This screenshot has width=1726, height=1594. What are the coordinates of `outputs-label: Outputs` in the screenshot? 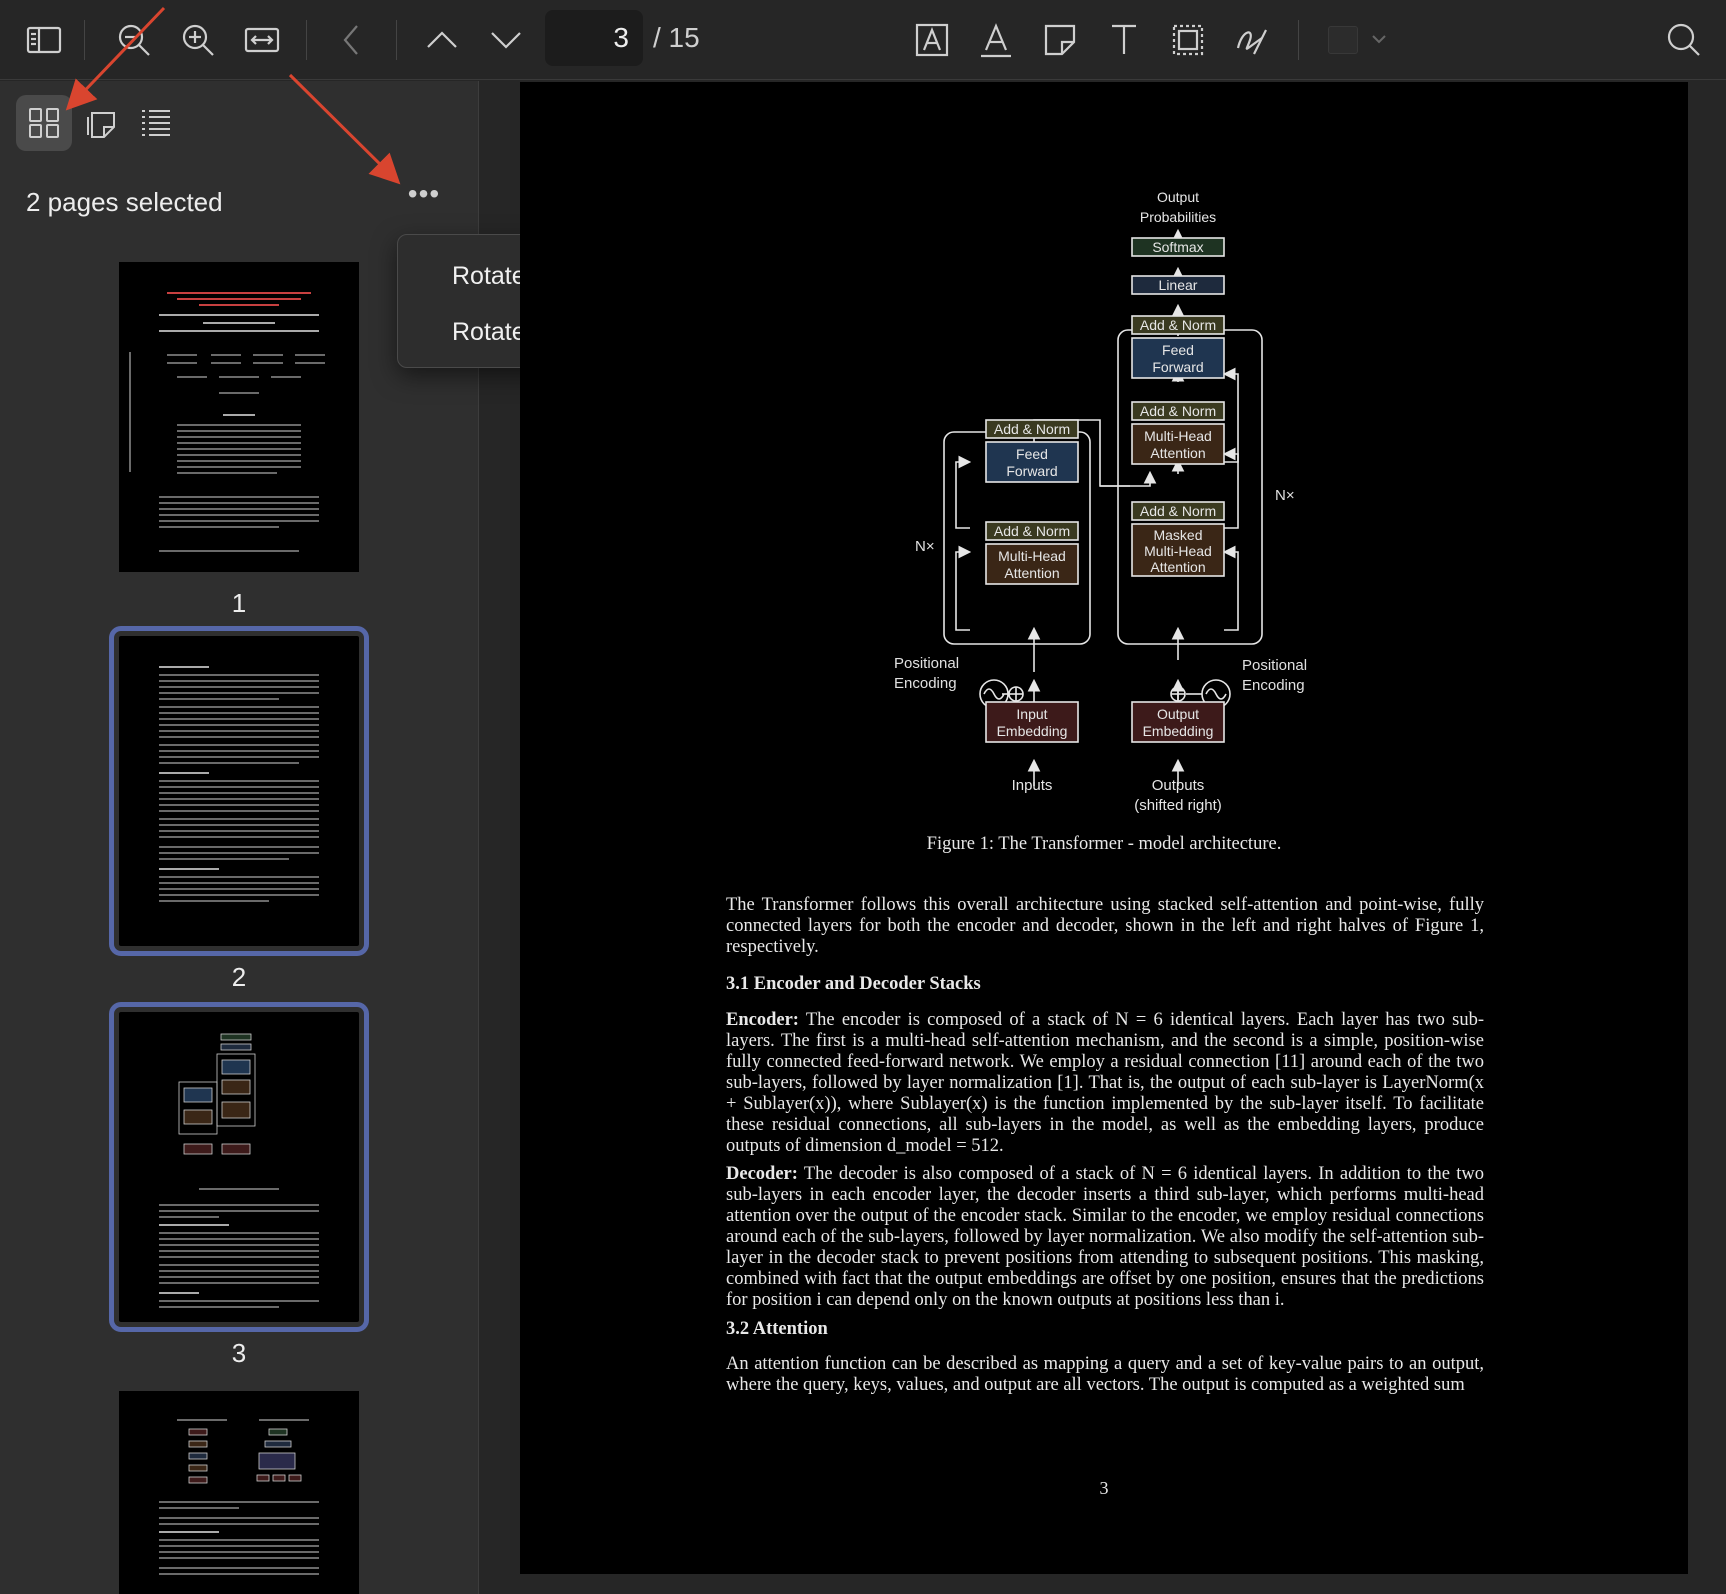 It's located at (1178, 785).